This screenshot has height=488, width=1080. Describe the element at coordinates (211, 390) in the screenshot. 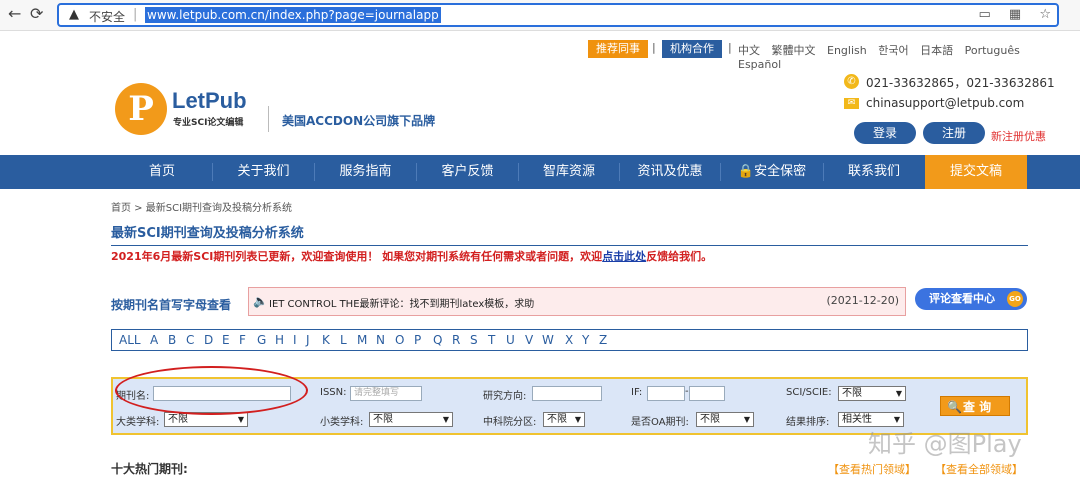

I see `annotation-ellipse` at that location.